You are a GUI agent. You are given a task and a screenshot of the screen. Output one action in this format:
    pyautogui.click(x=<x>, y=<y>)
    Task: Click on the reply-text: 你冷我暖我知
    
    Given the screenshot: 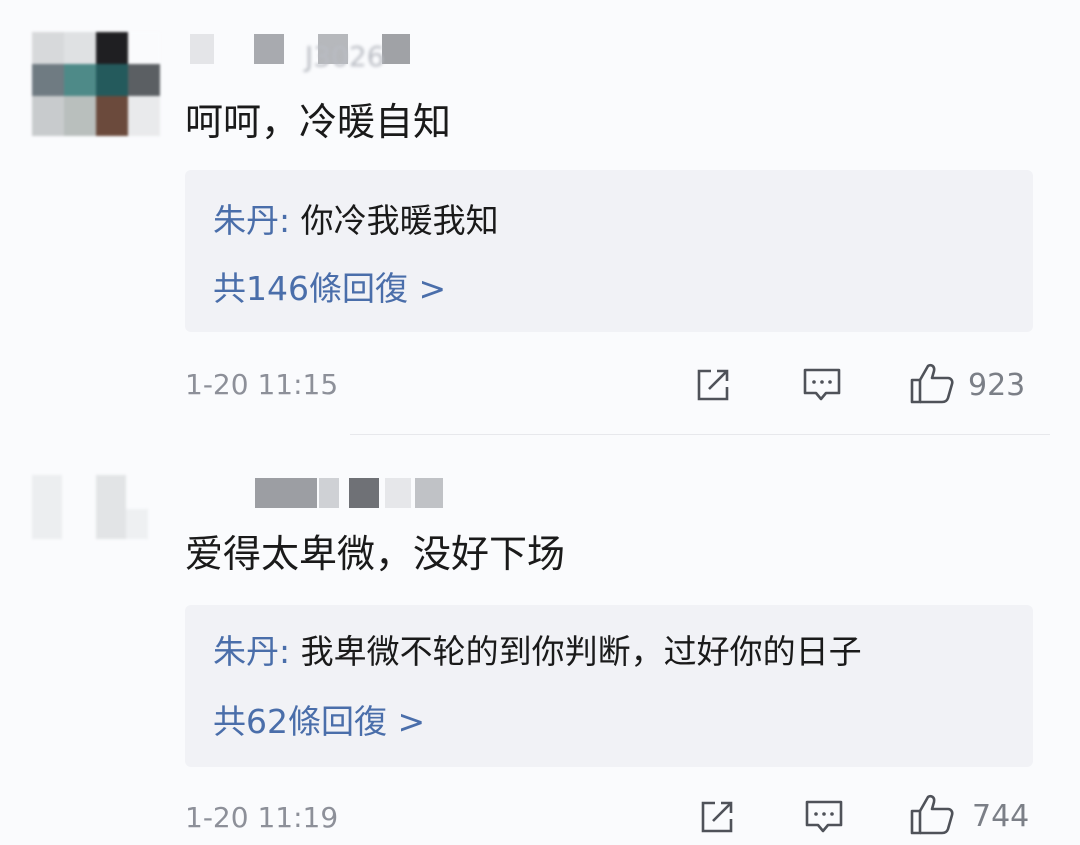 What is the action you would take?
    pyautogui.click(x=399, y=220)
    